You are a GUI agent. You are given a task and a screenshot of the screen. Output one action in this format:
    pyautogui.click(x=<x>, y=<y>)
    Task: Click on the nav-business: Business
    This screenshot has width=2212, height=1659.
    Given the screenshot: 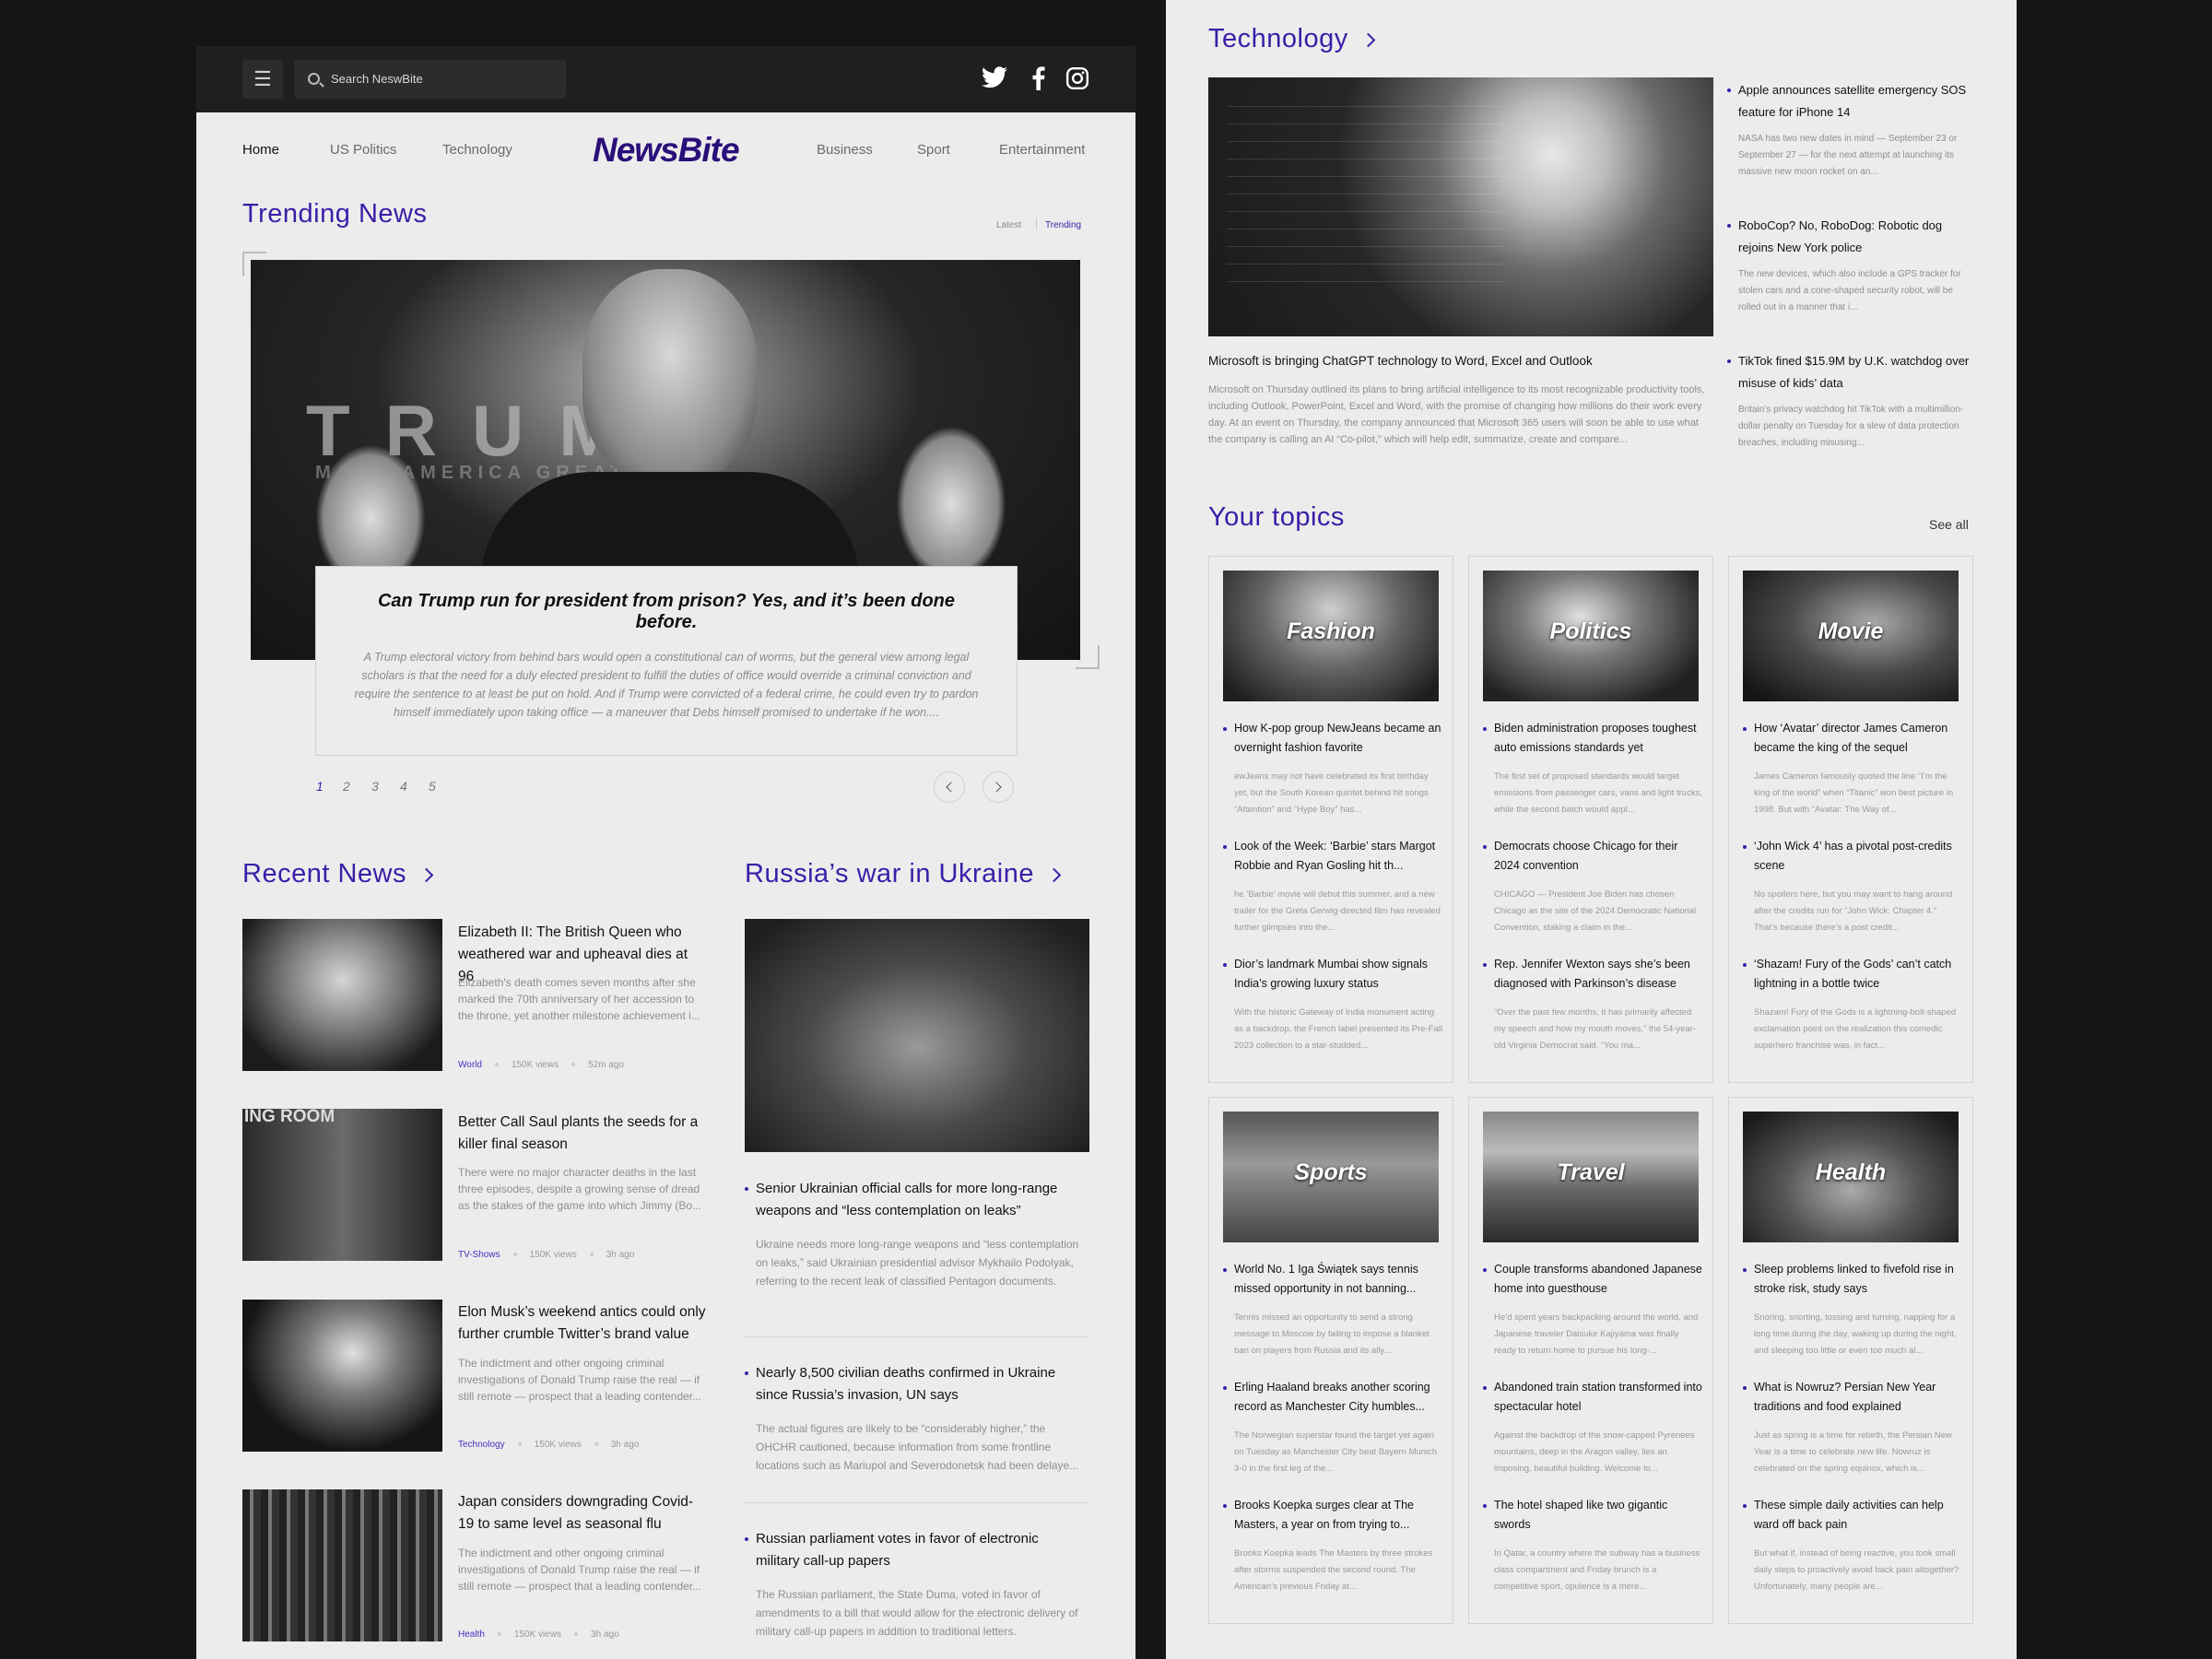 What is the action you would take?
    pyautogui.click(x=845, y=150)
    